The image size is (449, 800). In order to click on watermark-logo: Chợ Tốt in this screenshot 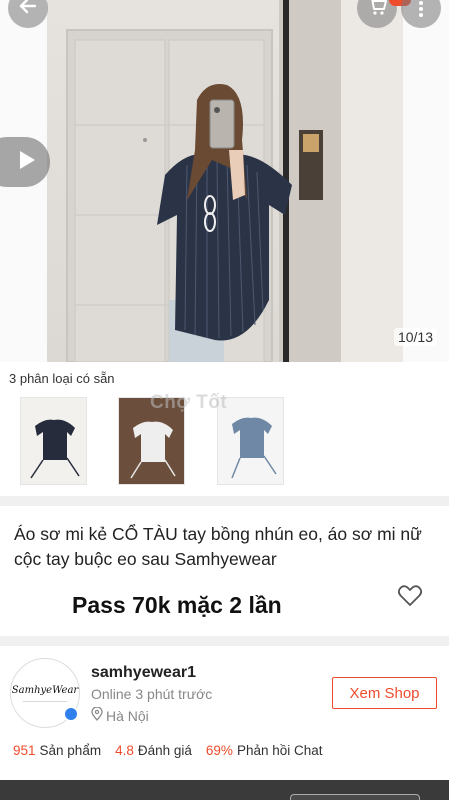, I will do `click(189, 402)`.